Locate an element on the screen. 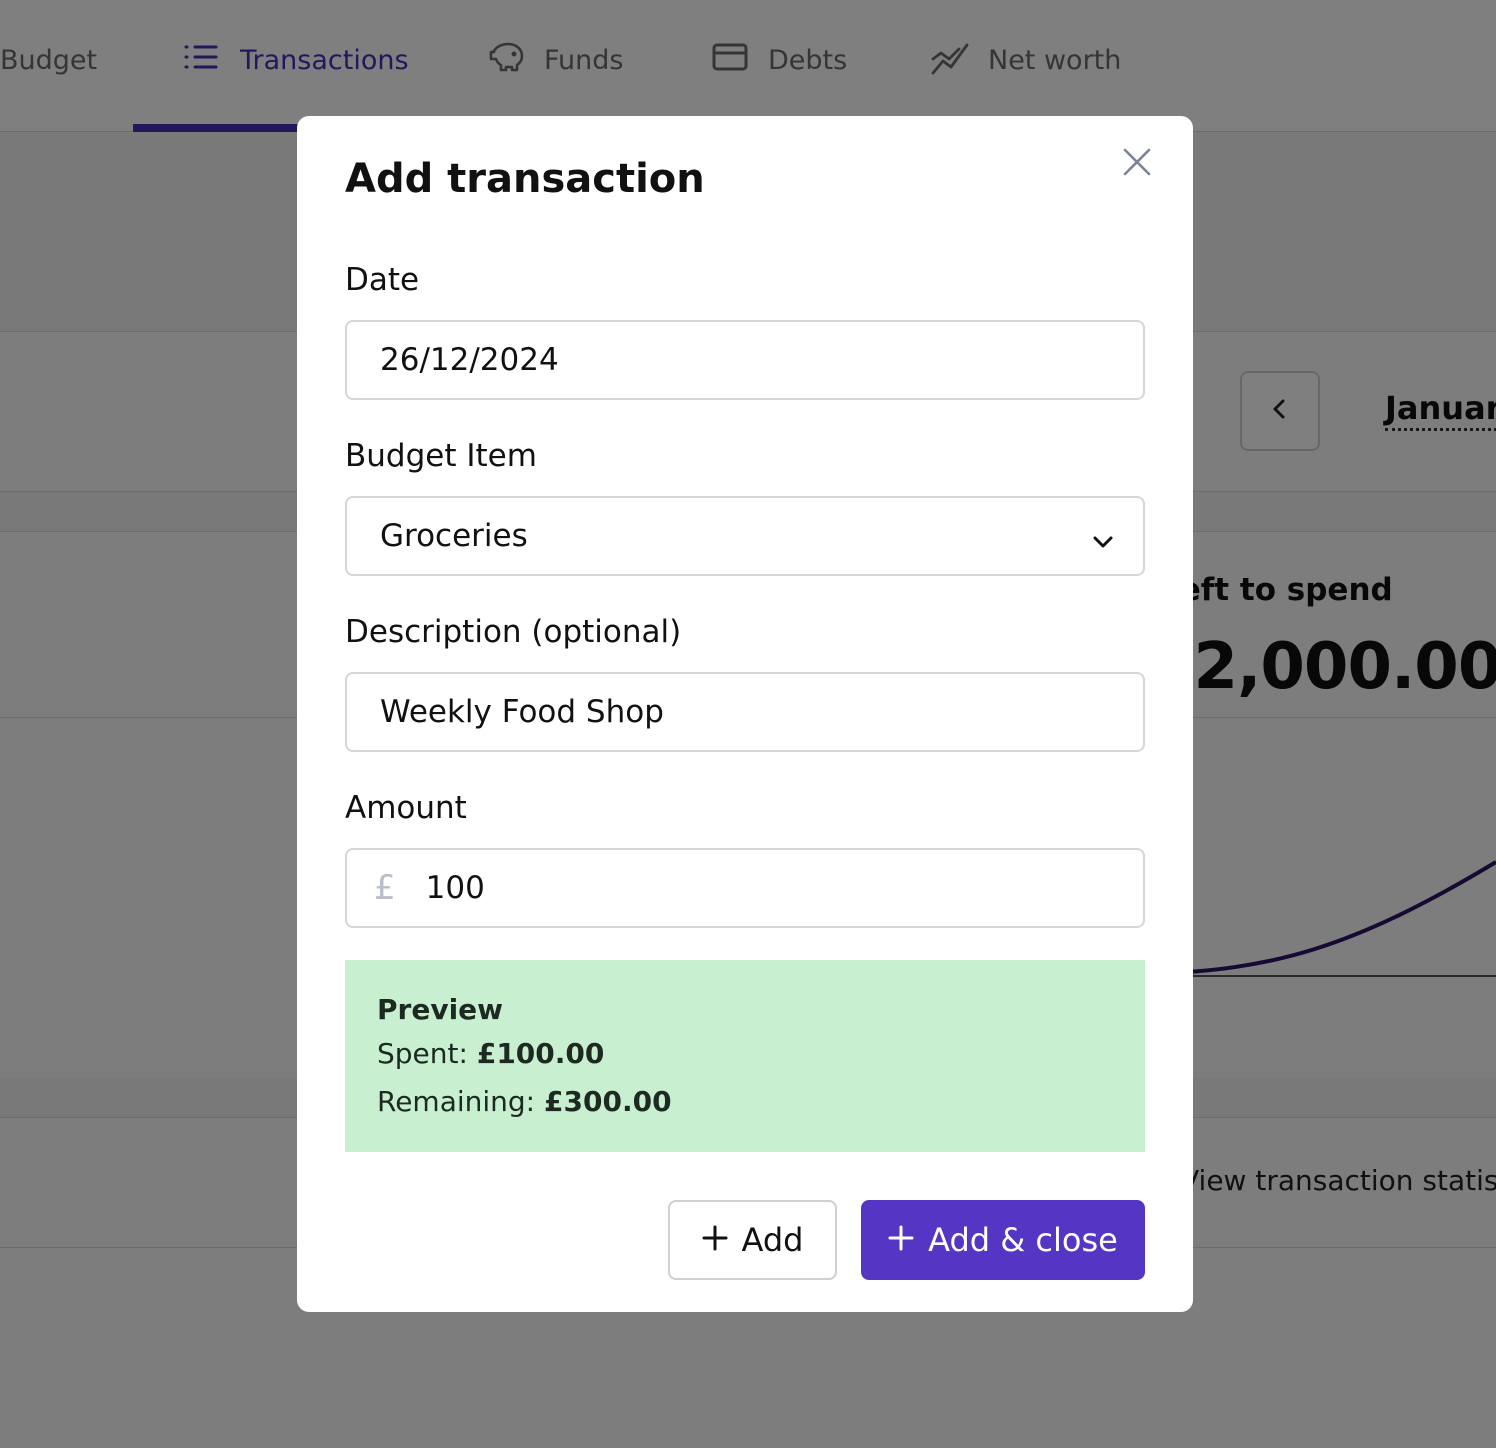 The height and width of the screenshot is (1448, 1496). preview-remaining: Remaining: £300.00 is located at coordinates (745, 1102).